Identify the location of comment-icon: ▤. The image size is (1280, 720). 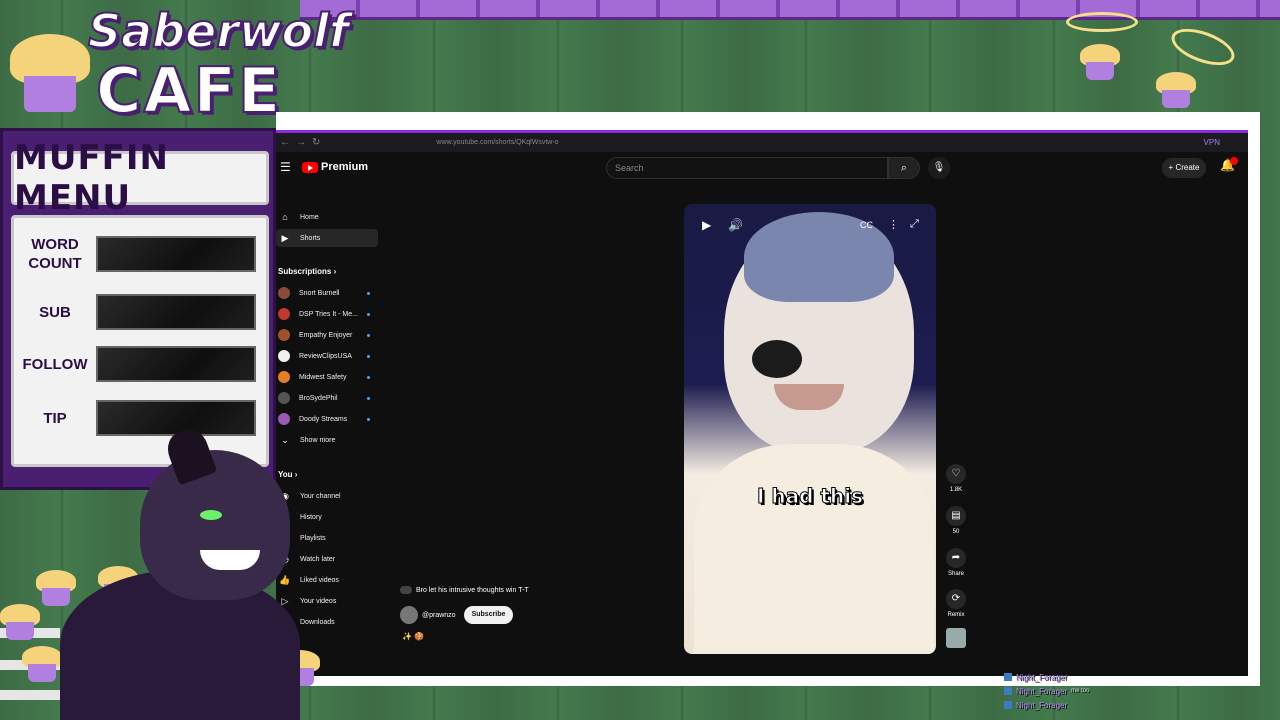
(956, 516).